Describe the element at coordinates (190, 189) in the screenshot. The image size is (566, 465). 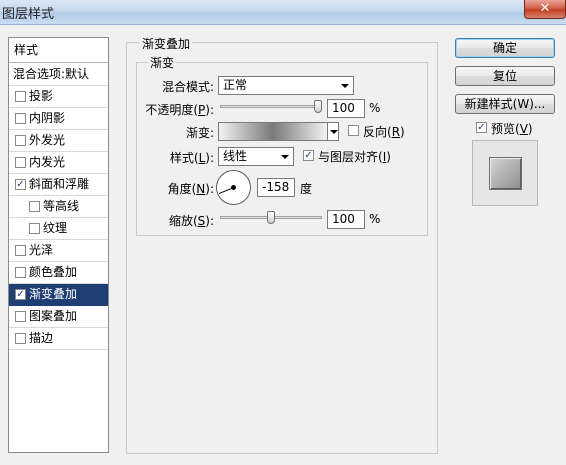
I see `angle-label: 角度(N):` at that location.